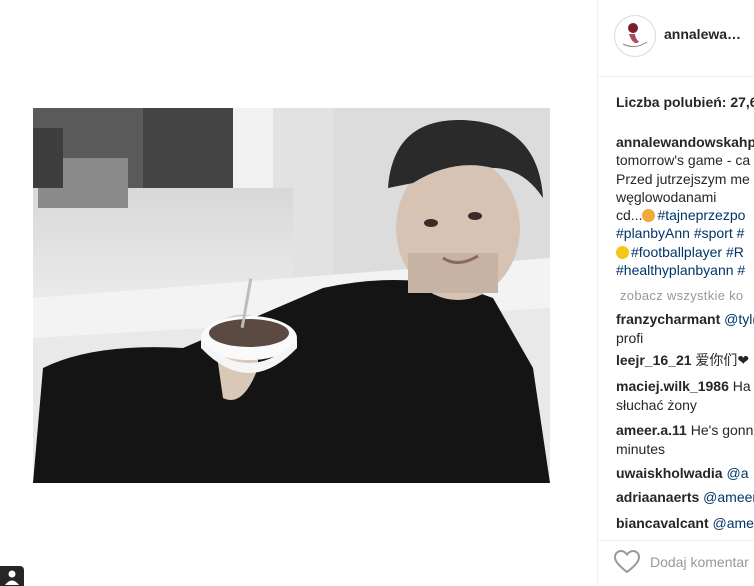  I want to click on face-emoji-icon, so click(649, 216).